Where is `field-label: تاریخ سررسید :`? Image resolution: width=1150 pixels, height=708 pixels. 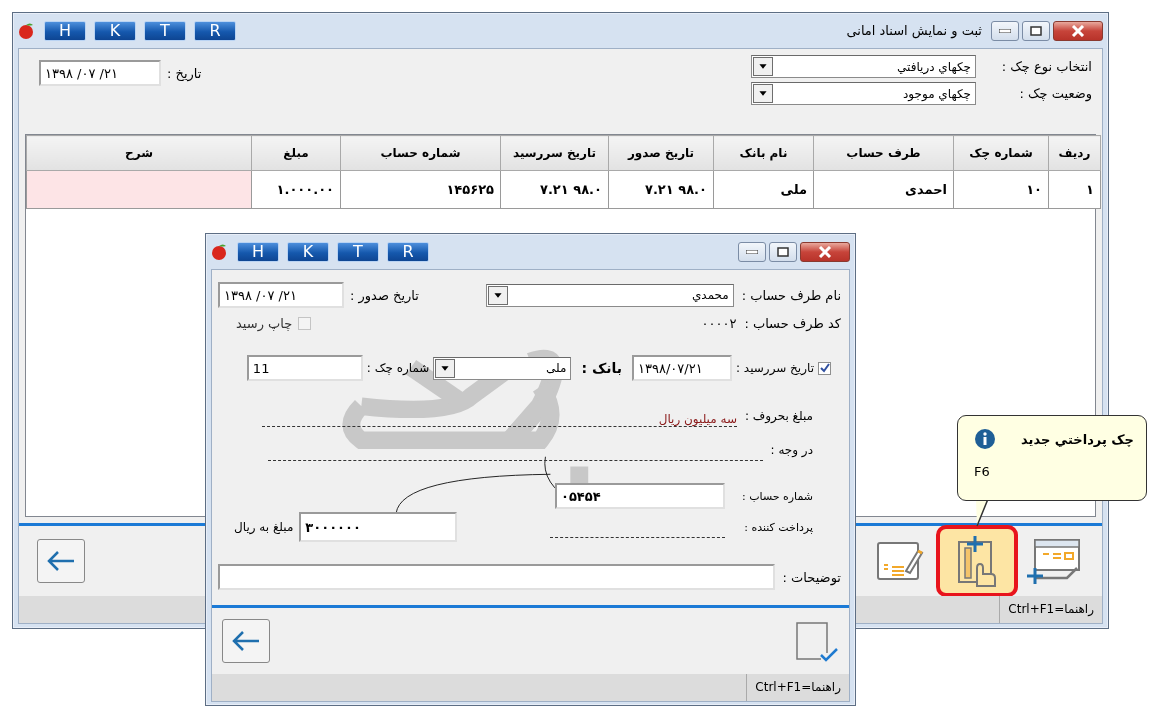
field-label: تاریخ سررسید : is located at coordinates (775, 368).